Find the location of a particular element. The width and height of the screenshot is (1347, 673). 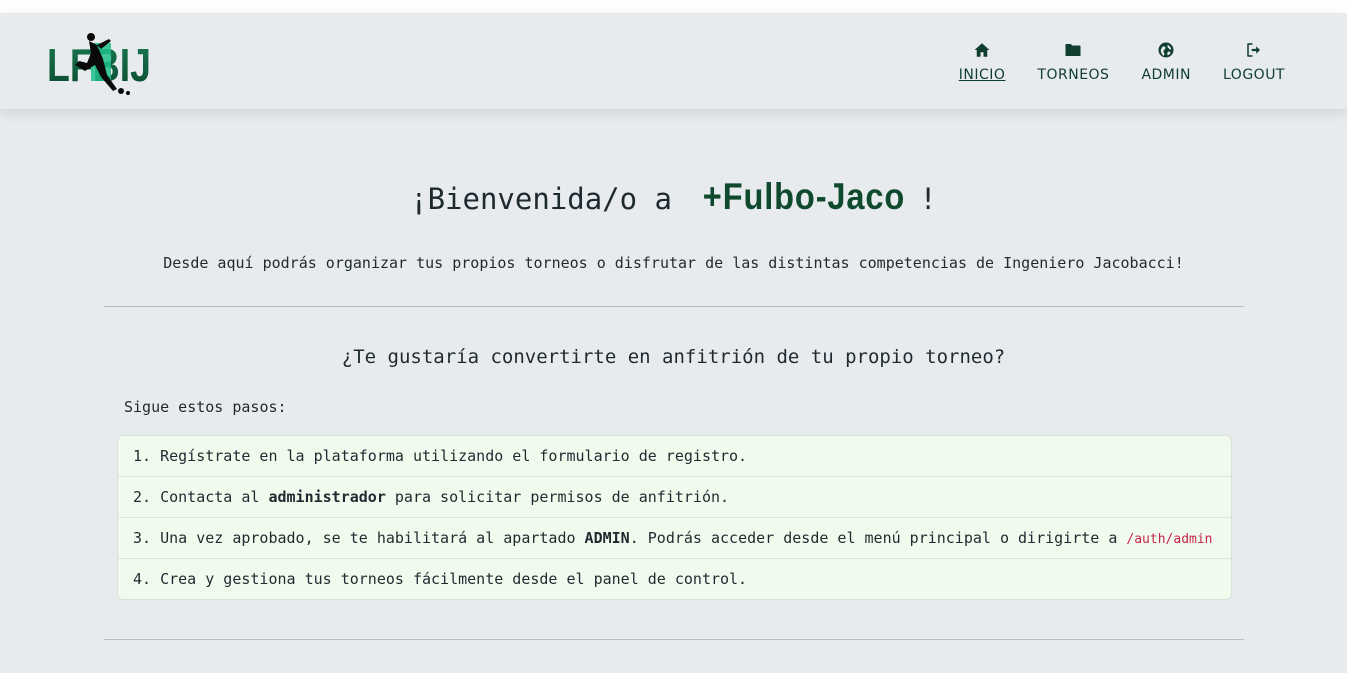

folder-icon is located at coordinates (1073, 50).